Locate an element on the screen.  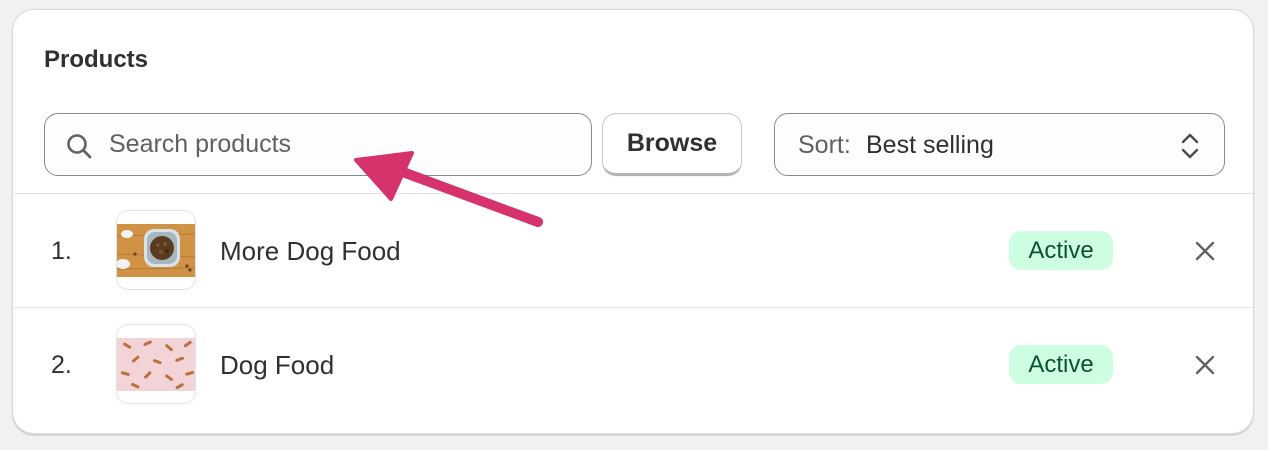
dog-food-bowl-image is located at coordinates (156, 250).